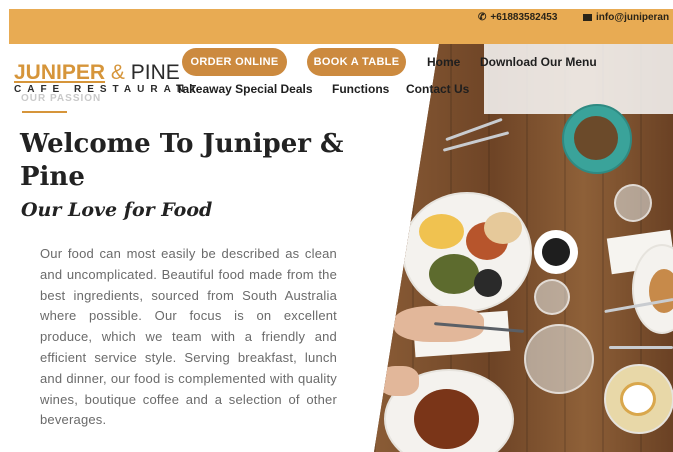 Image resolution: width=673 pixels, height=452 pixels. I want to click on email-link: info@juniperan, so click(626, 17).